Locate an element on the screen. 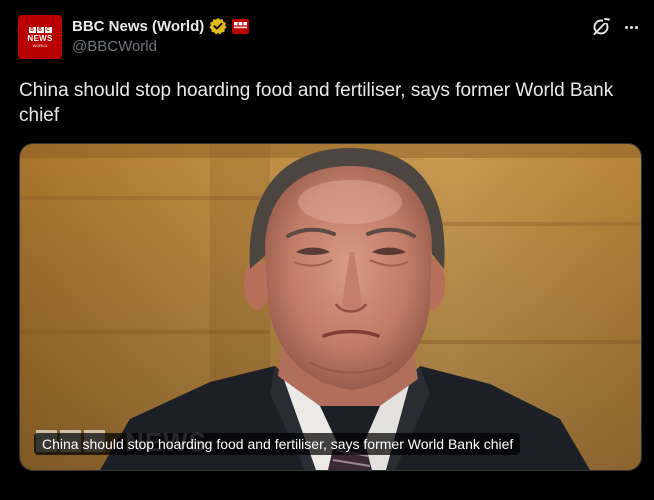 The height and width of the screenshot is (500, 654). logo-block-b1: B is located at coordinates (32, 29).